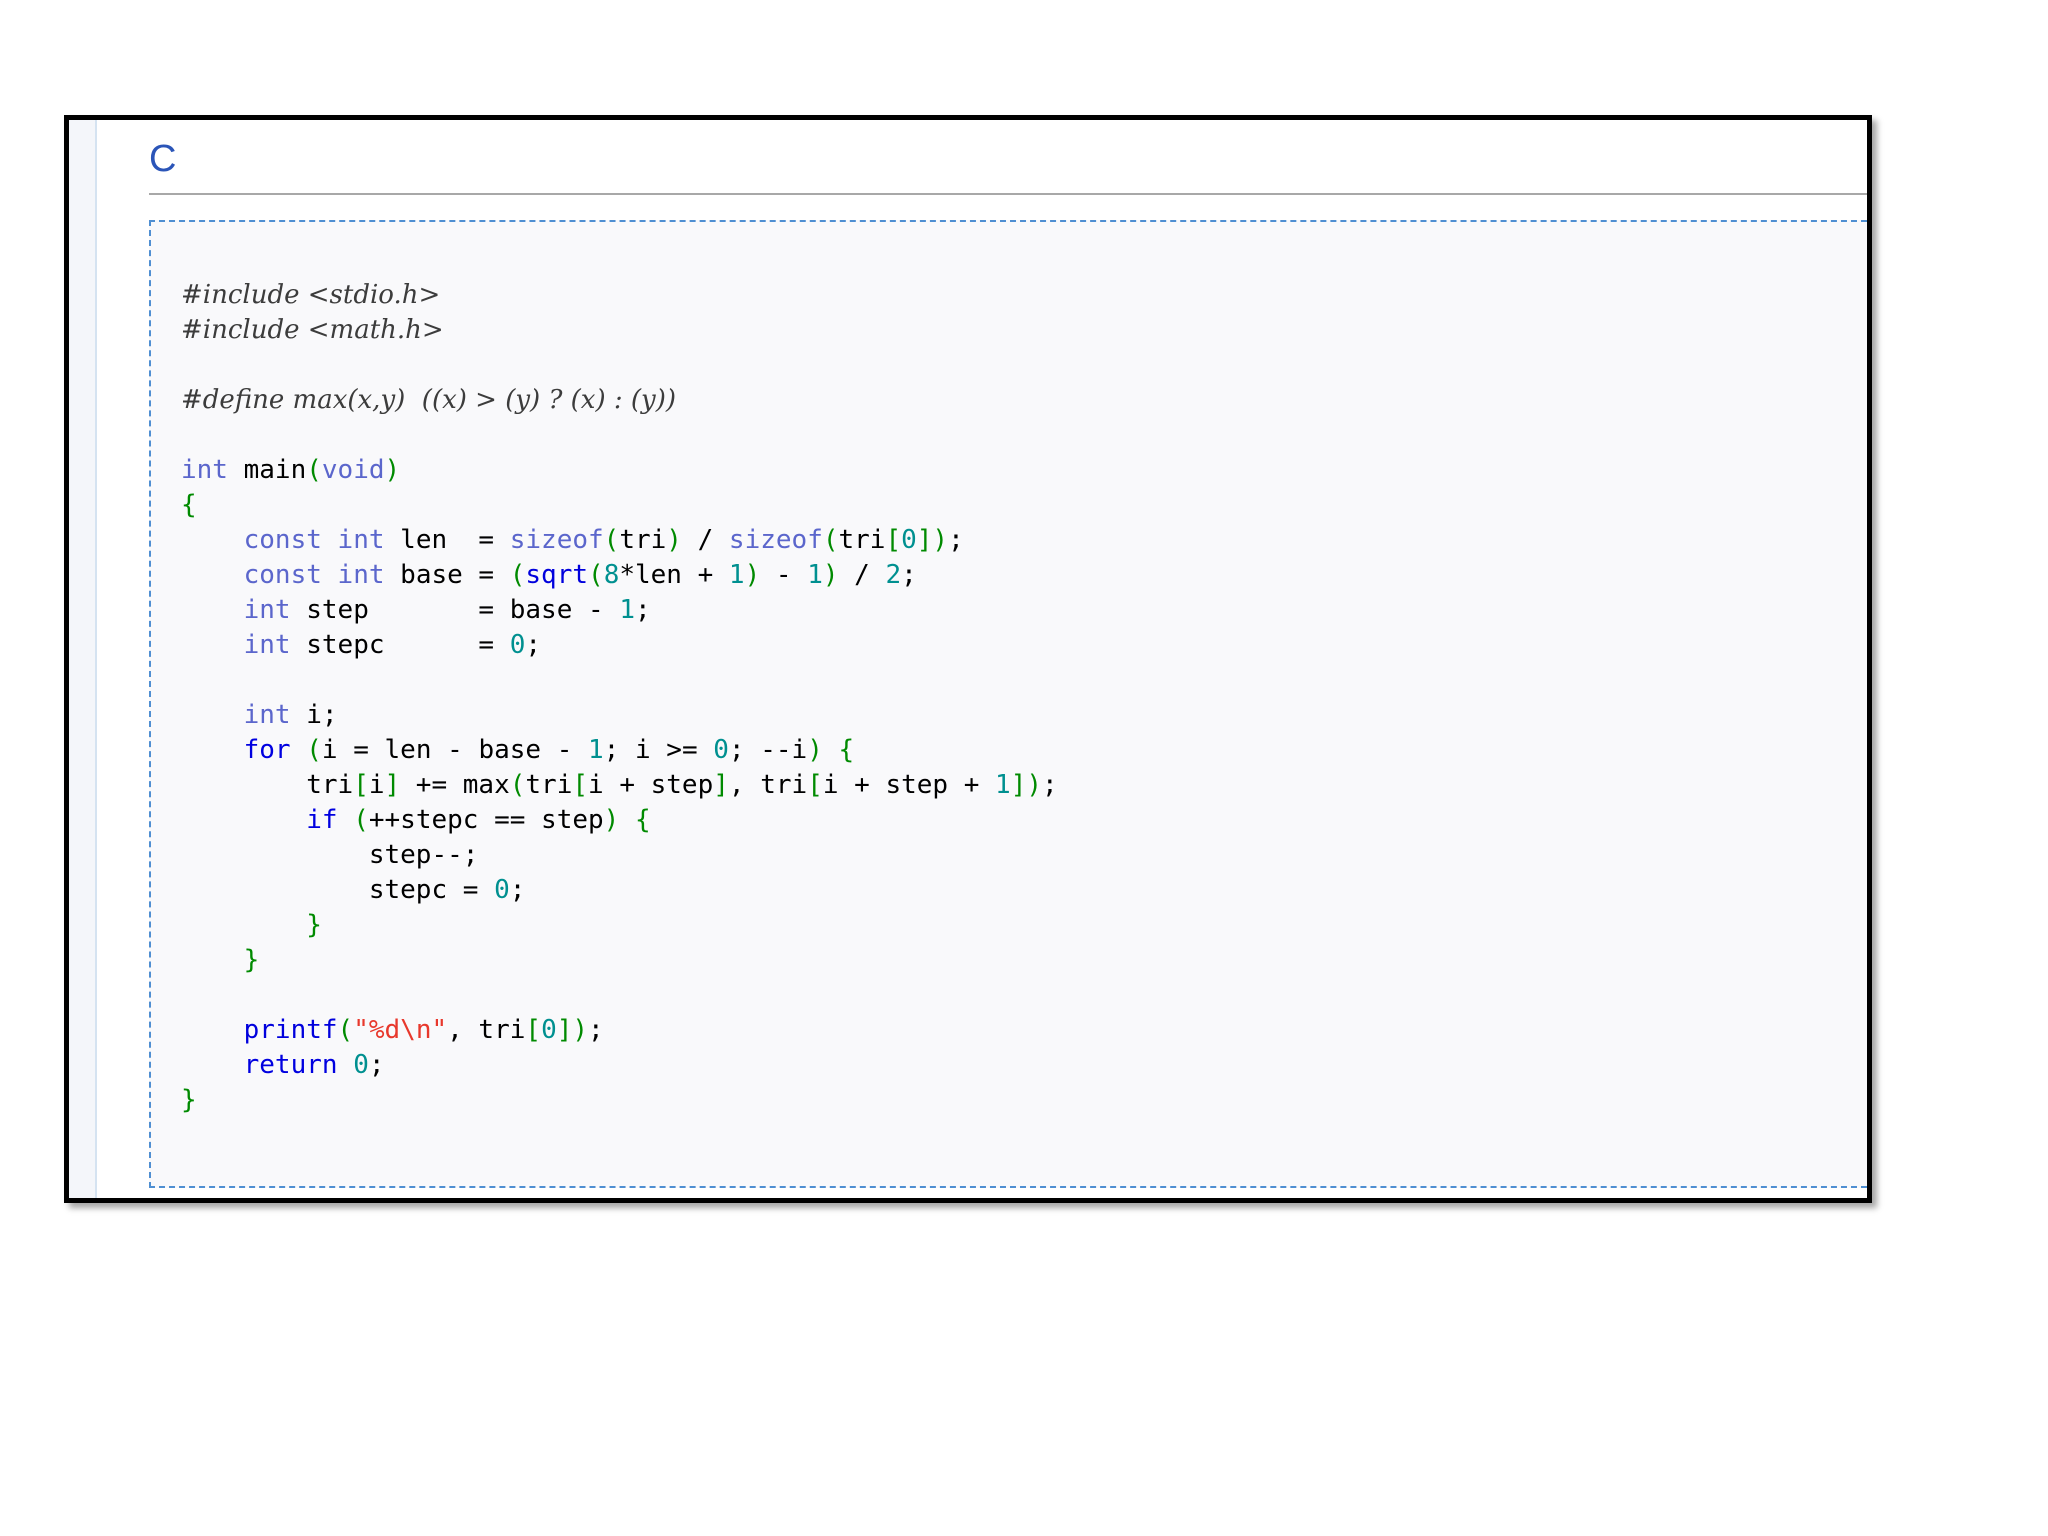 This screenshot has height=1536, width=2048. I want to click on code-line: int main(void), so click(619, 470).